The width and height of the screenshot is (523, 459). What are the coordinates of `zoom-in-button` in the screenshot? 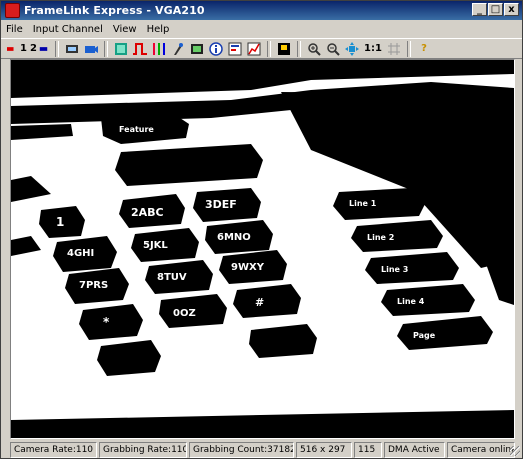 It's located at (314, 49).